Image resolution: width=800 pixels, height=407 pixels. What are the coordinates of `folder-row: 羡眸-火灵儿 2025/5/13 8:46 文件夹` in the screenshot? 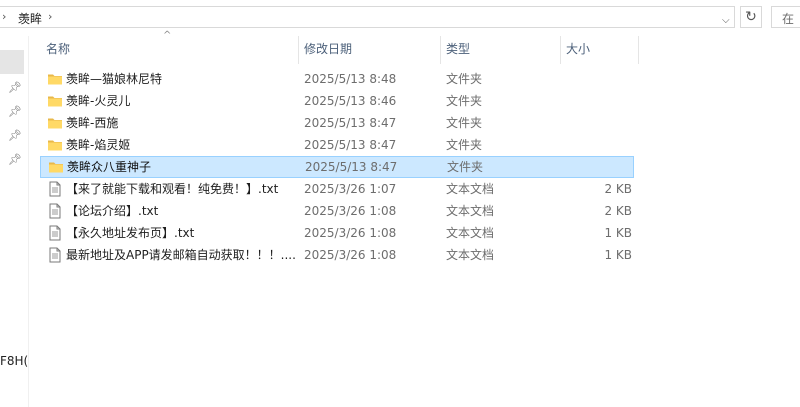 It's located at (337, 101).